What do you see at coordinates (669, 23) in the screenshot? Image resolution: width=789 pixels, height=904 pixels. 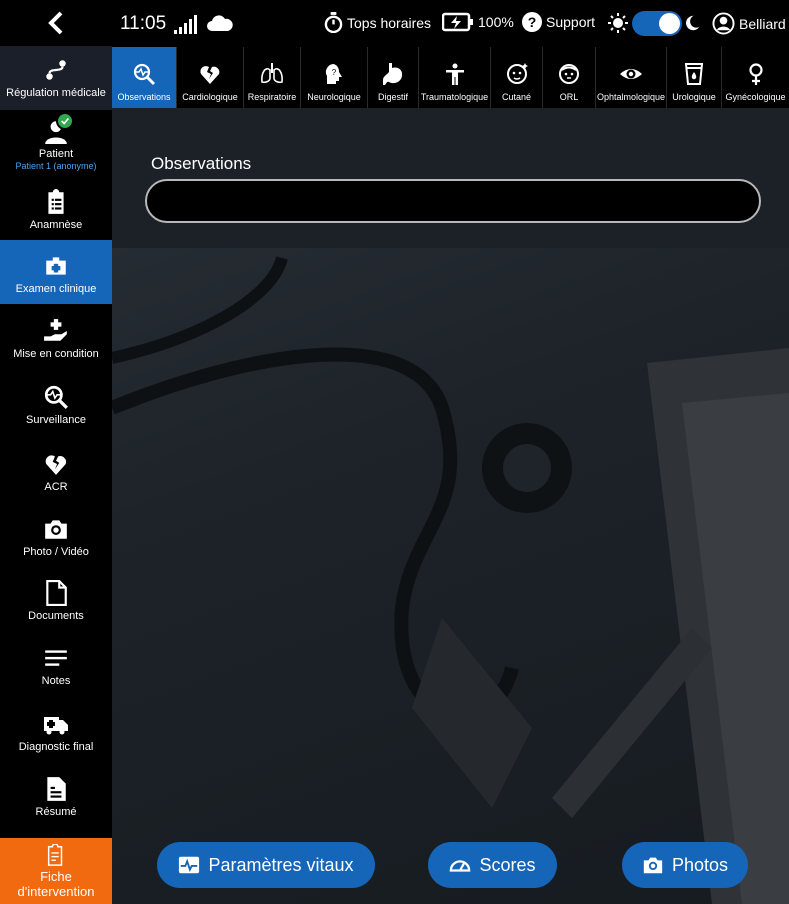 I see `toggle-knob` at bounding box center [669, 23].